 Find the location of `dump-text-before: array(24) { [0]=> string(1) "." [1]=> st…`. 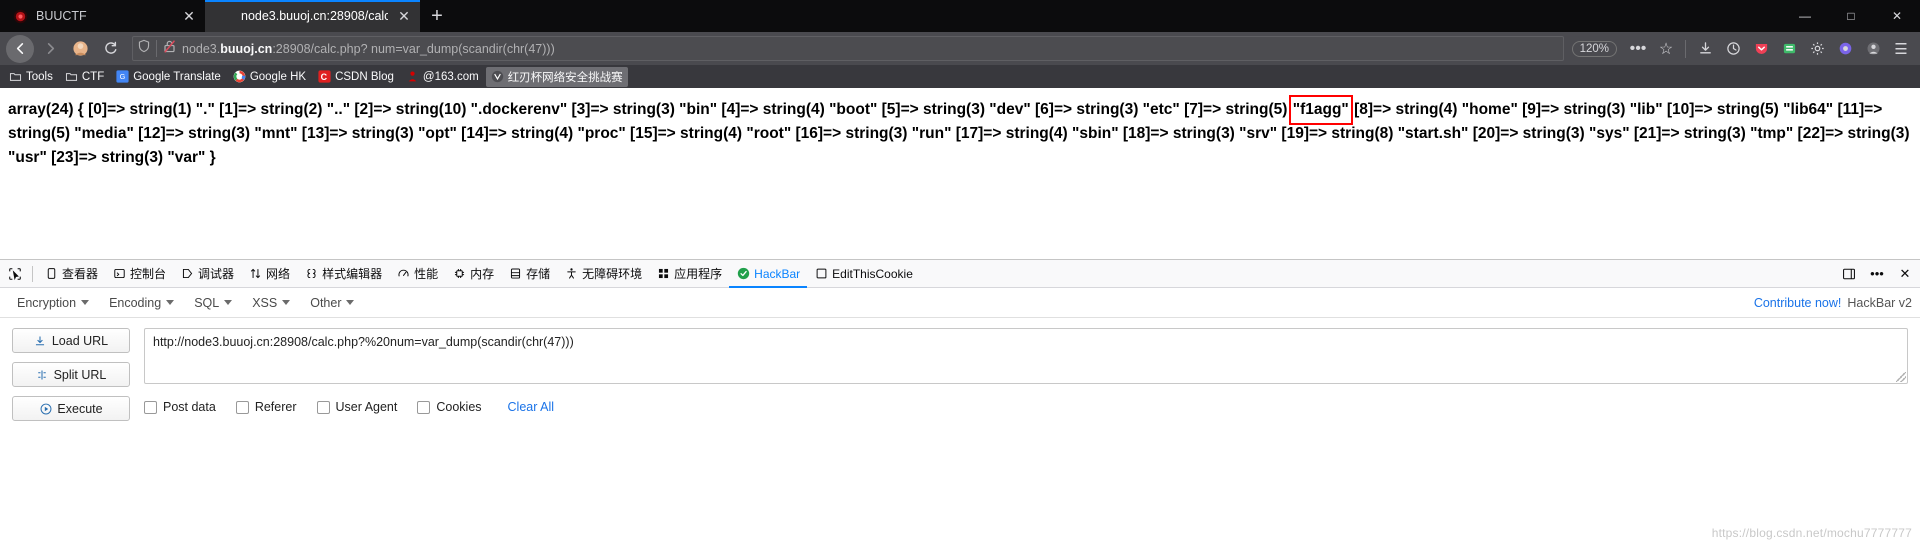

dump-text-before: array(24) { [0]=> string(1) "." [1]=> st… is located at coordinates (650, 109).